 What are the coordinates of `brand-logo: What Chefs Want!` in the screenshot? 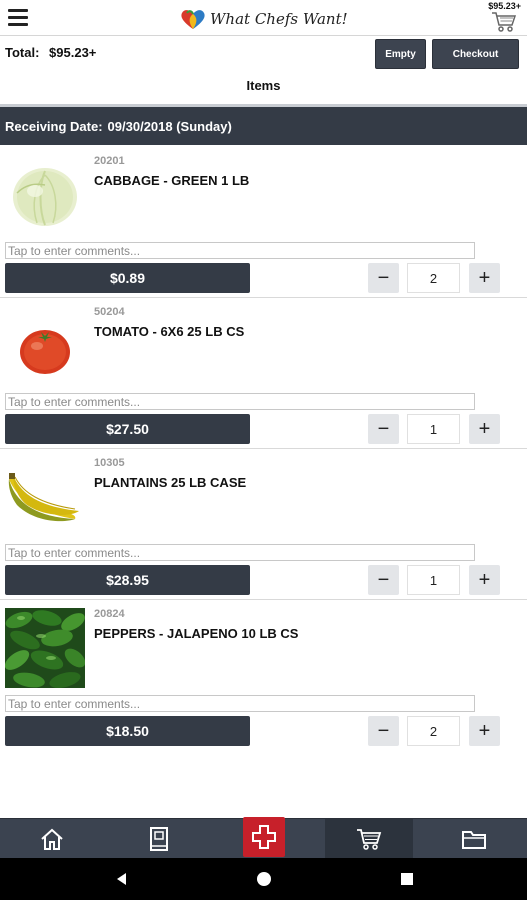 It's located at (263, 19).